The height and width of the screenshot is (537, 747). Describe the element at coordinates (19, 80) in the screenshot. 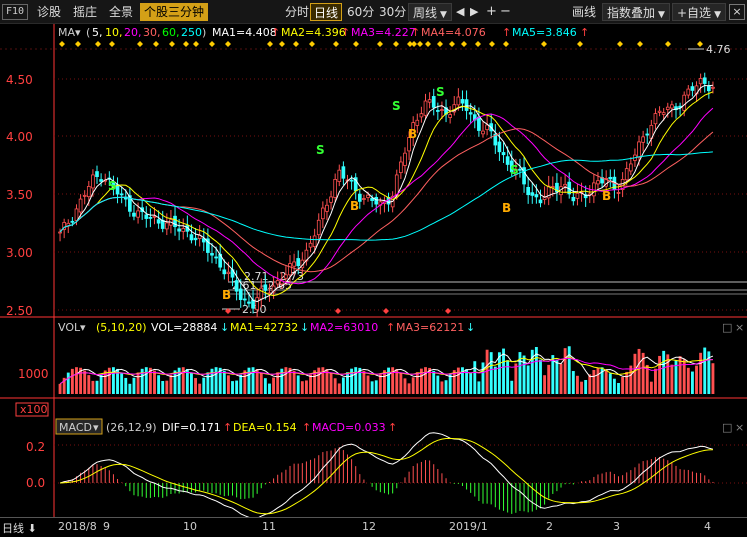

I see `y-tick-label: 4.50` at that location.